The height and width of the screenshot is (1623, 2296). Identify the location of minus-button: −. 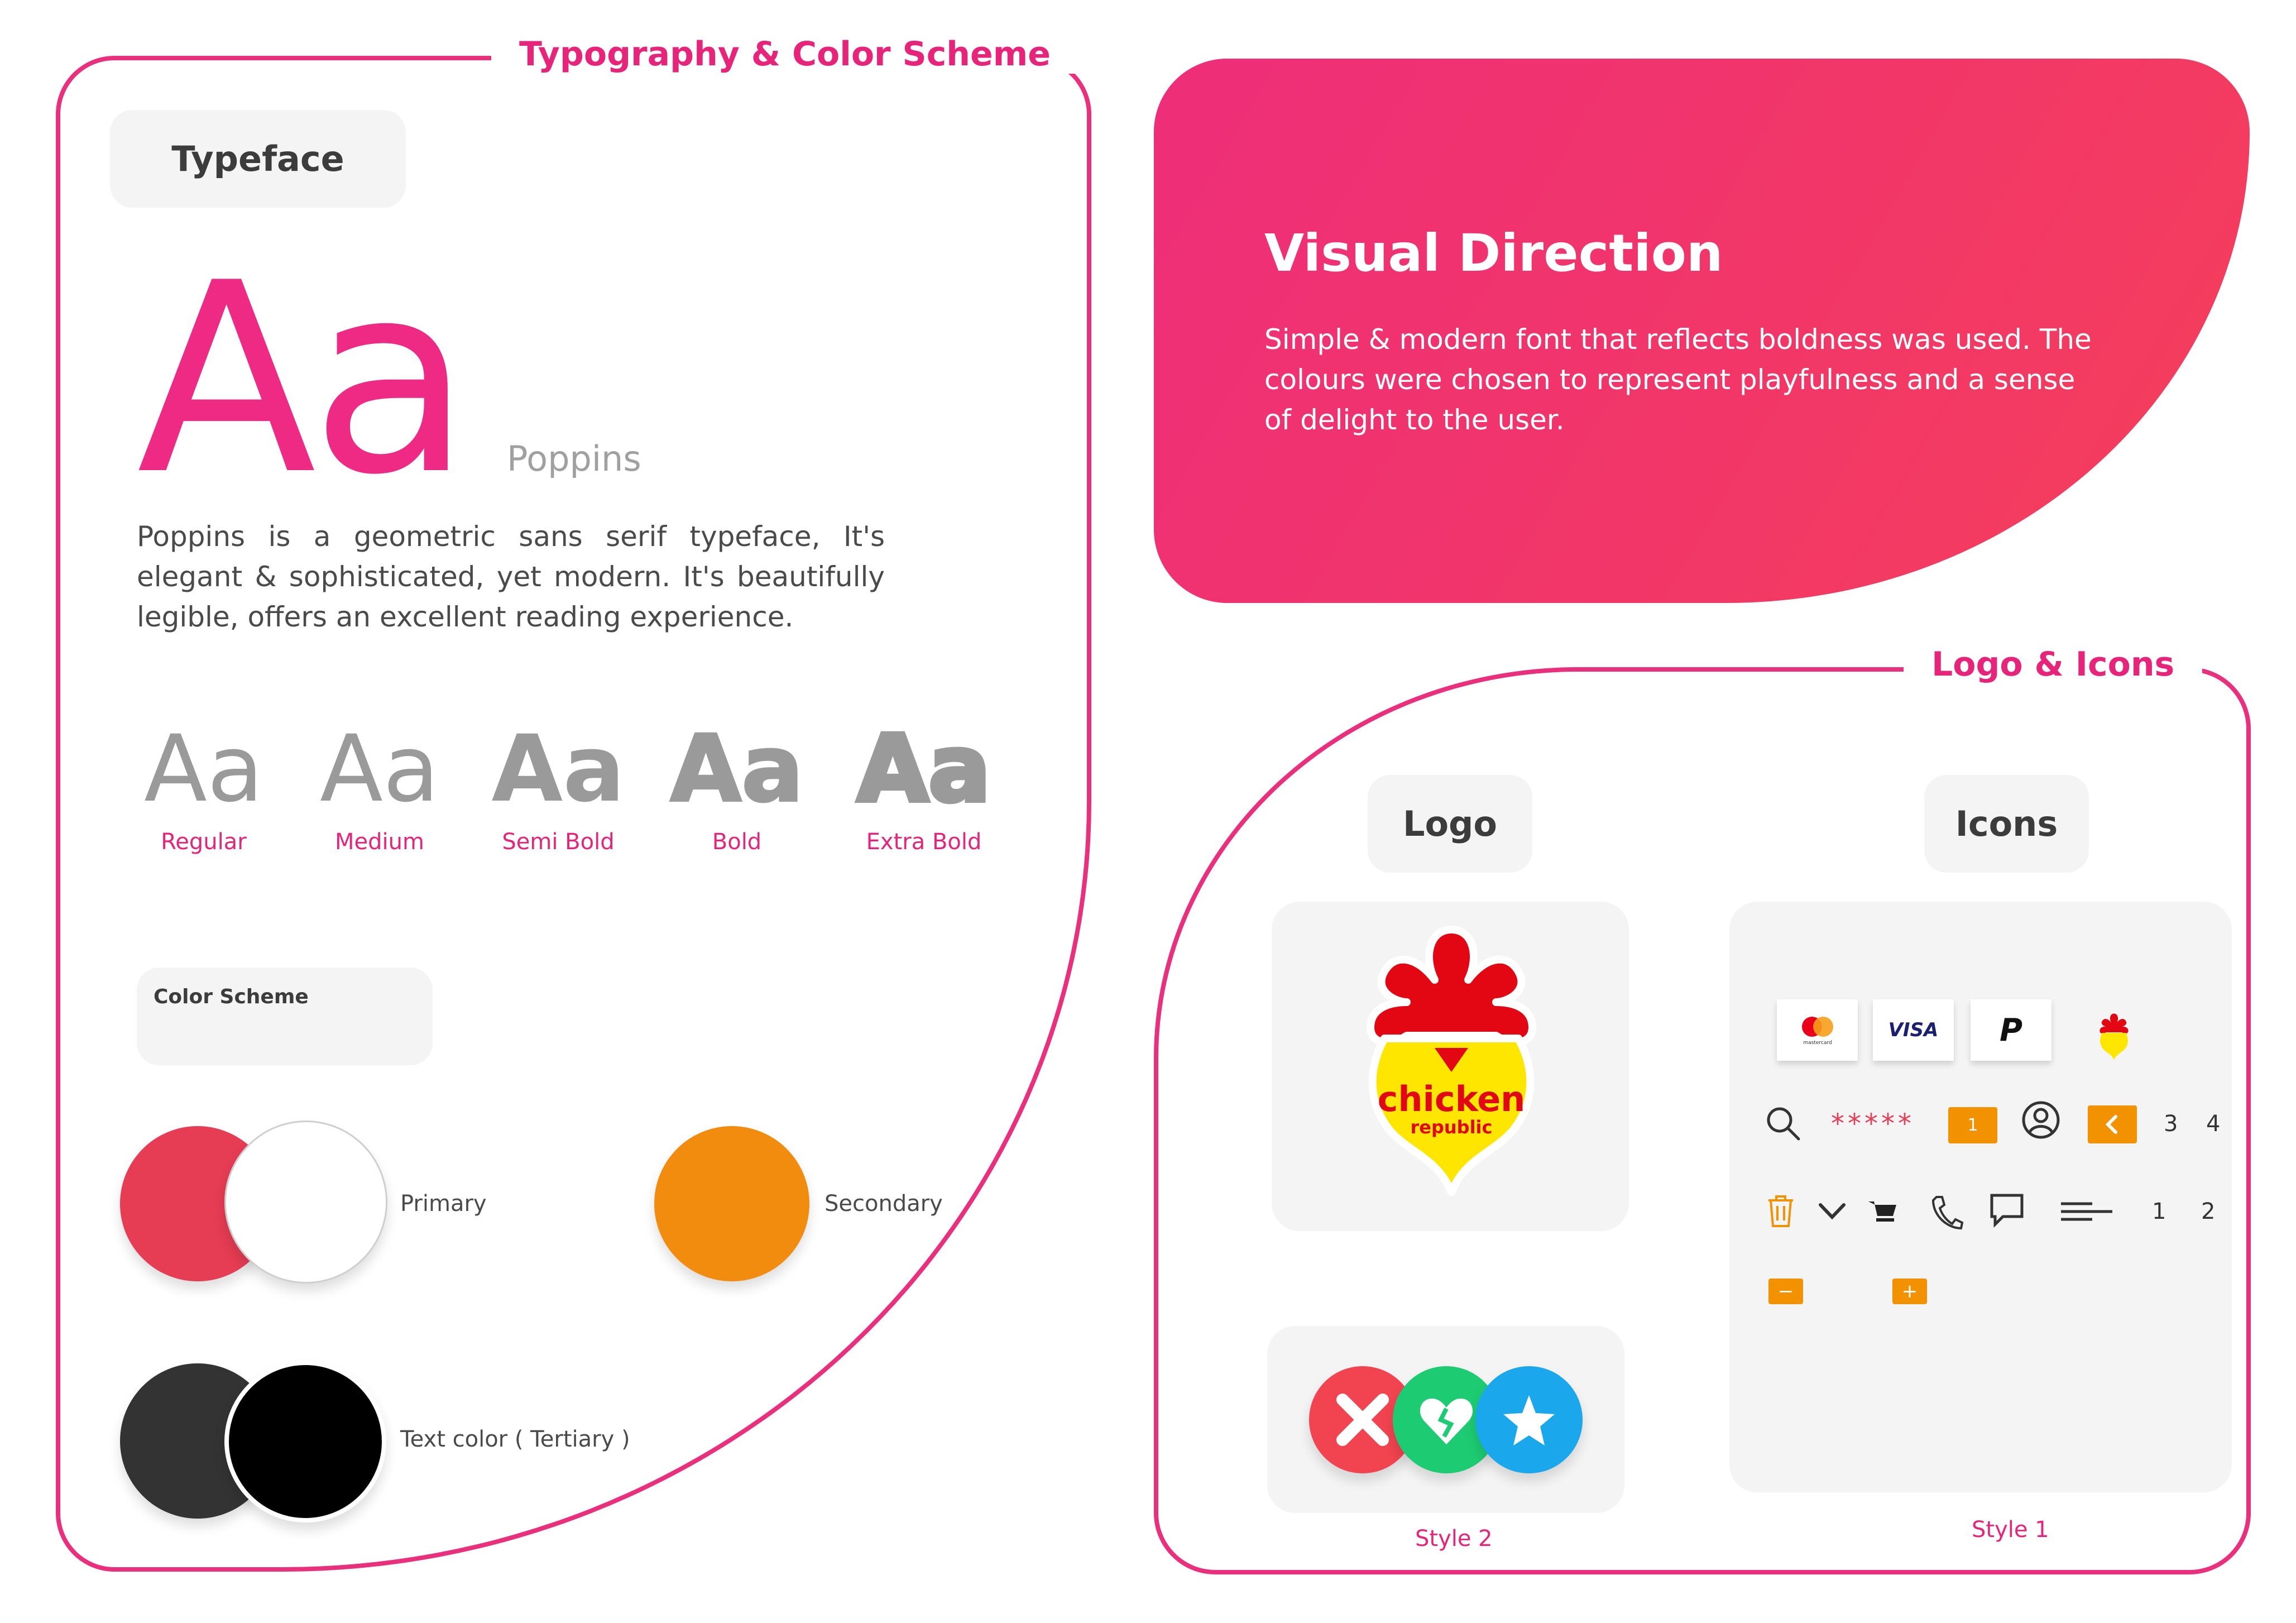
(1786, 1292).